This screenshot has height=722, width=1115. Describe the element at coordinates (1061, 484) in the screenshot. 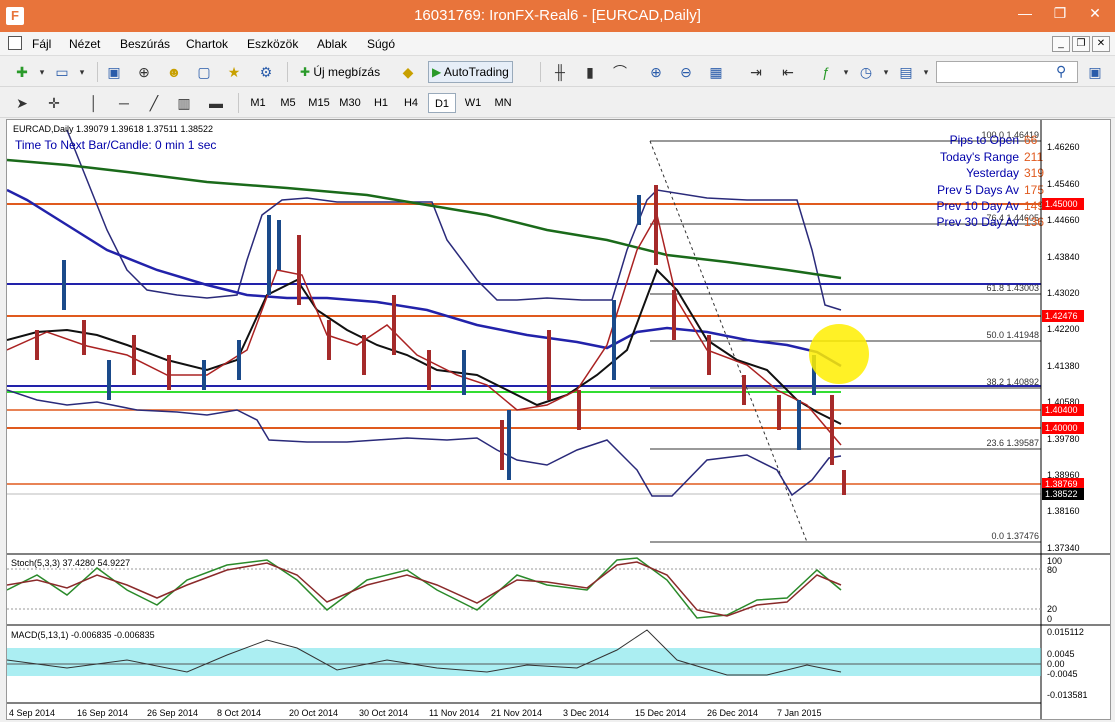

I see `level-tag: 1.38769` at that location.